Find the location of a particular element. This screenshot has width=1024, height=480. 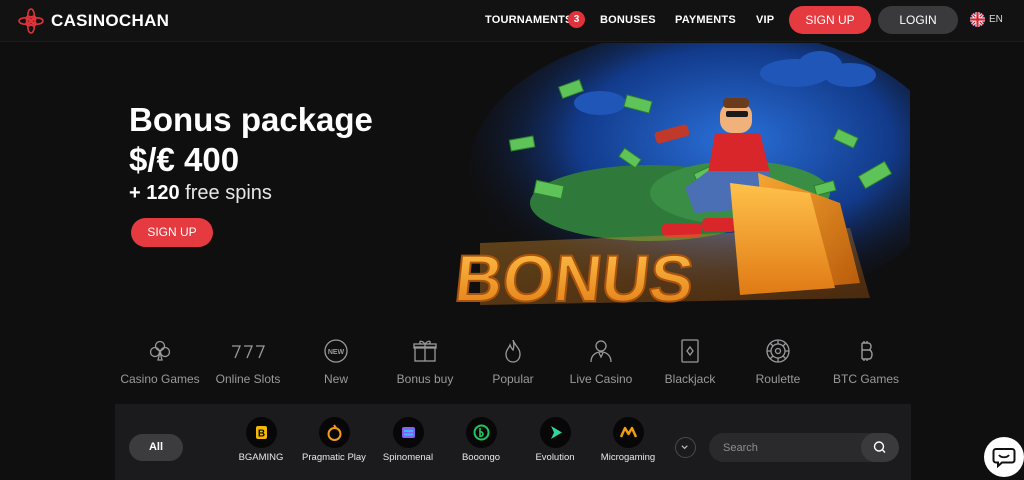

category-new: NEW New is located at coordinates (336, 362).